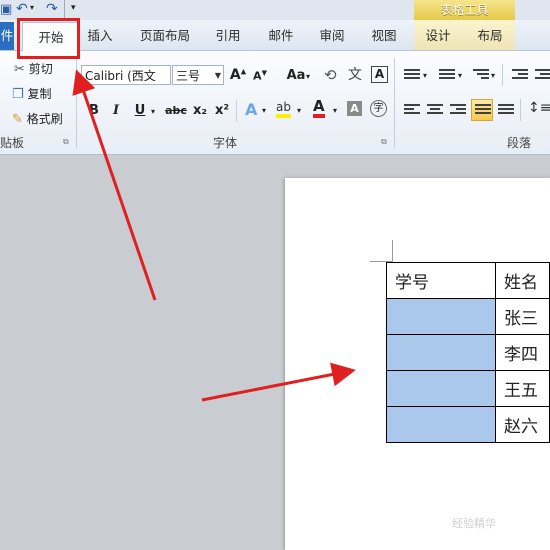  What do you see at coordinates (278, 382) in the screenshot?
I see `arrow-to-table` at bounding box center [278, 382].